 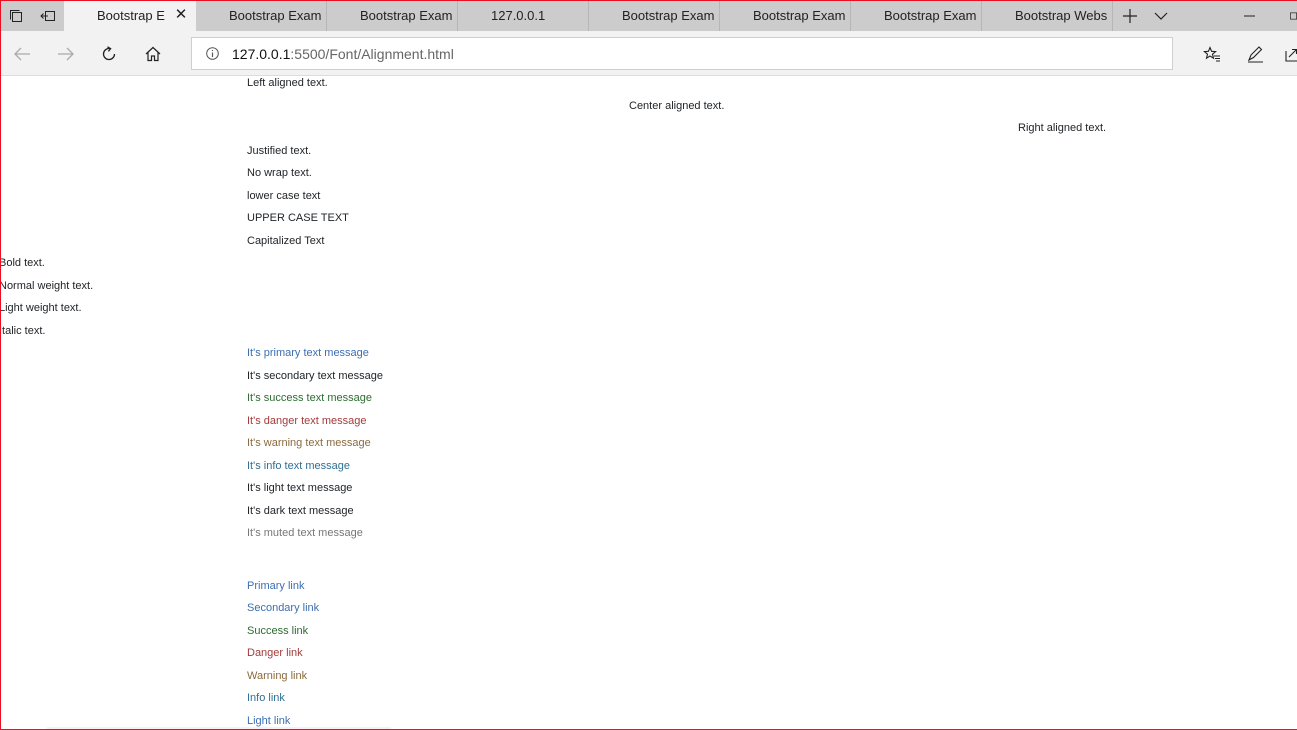 I want to click on tab-7: Bootstrap Webs, so click(x=1047, y=15).